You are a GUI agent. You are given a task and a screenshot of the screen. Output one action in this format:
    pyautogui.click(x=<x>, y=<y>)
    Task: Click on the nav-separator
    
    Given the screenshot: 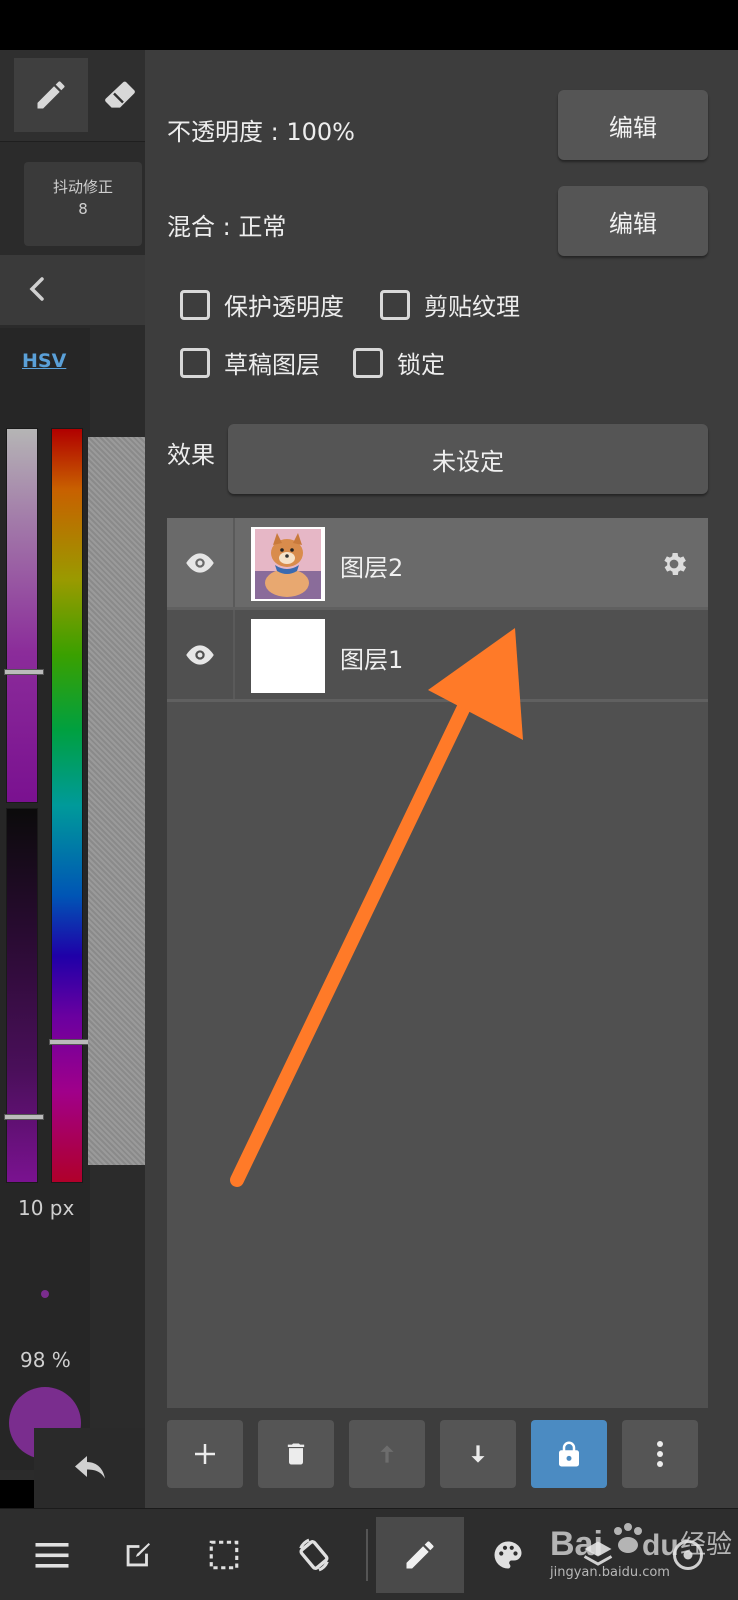 What is the action you would take?
    pyautogui.click(x=367, y=1555)
    